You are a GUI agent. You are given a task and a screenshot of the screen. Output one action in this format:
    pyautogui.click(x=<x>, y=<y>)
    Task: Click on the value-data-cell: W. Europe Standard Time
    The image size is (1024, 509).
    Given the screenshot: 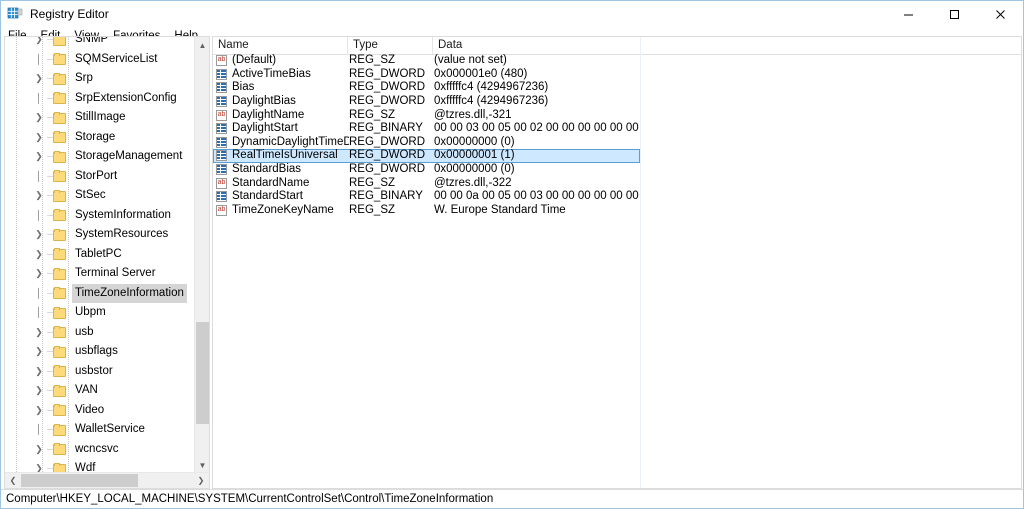 What is the action you would take?
    pyautogui.click(x=500, y=209)
    